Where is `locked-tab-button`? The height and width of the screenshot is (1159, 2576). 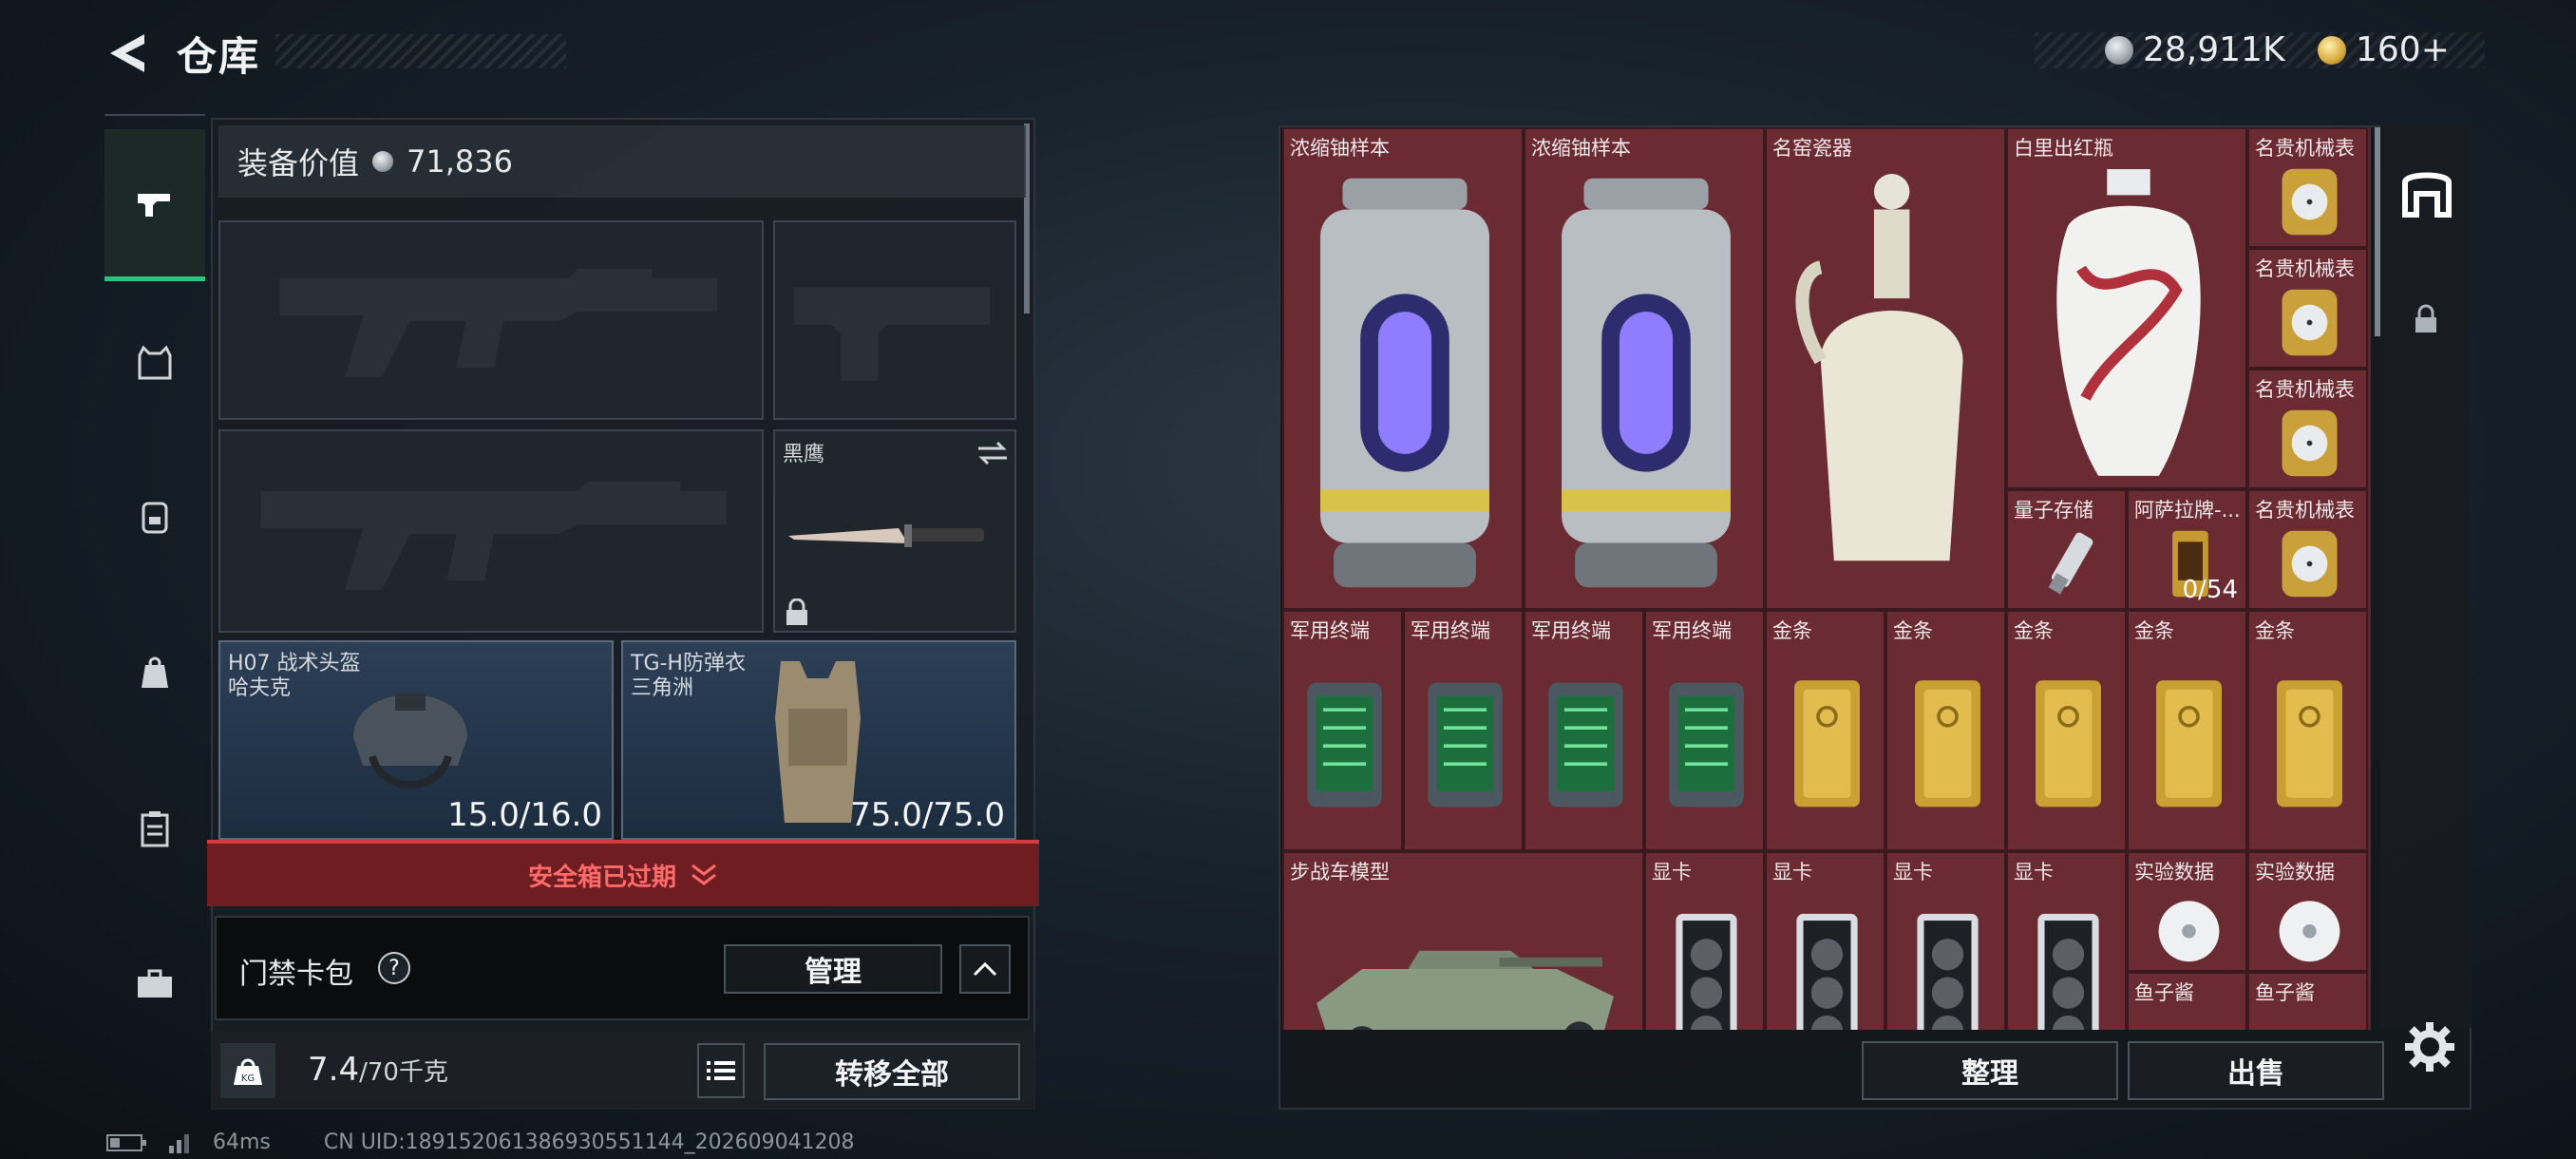 locked-tab-button is located at coordinates (2426, 319).